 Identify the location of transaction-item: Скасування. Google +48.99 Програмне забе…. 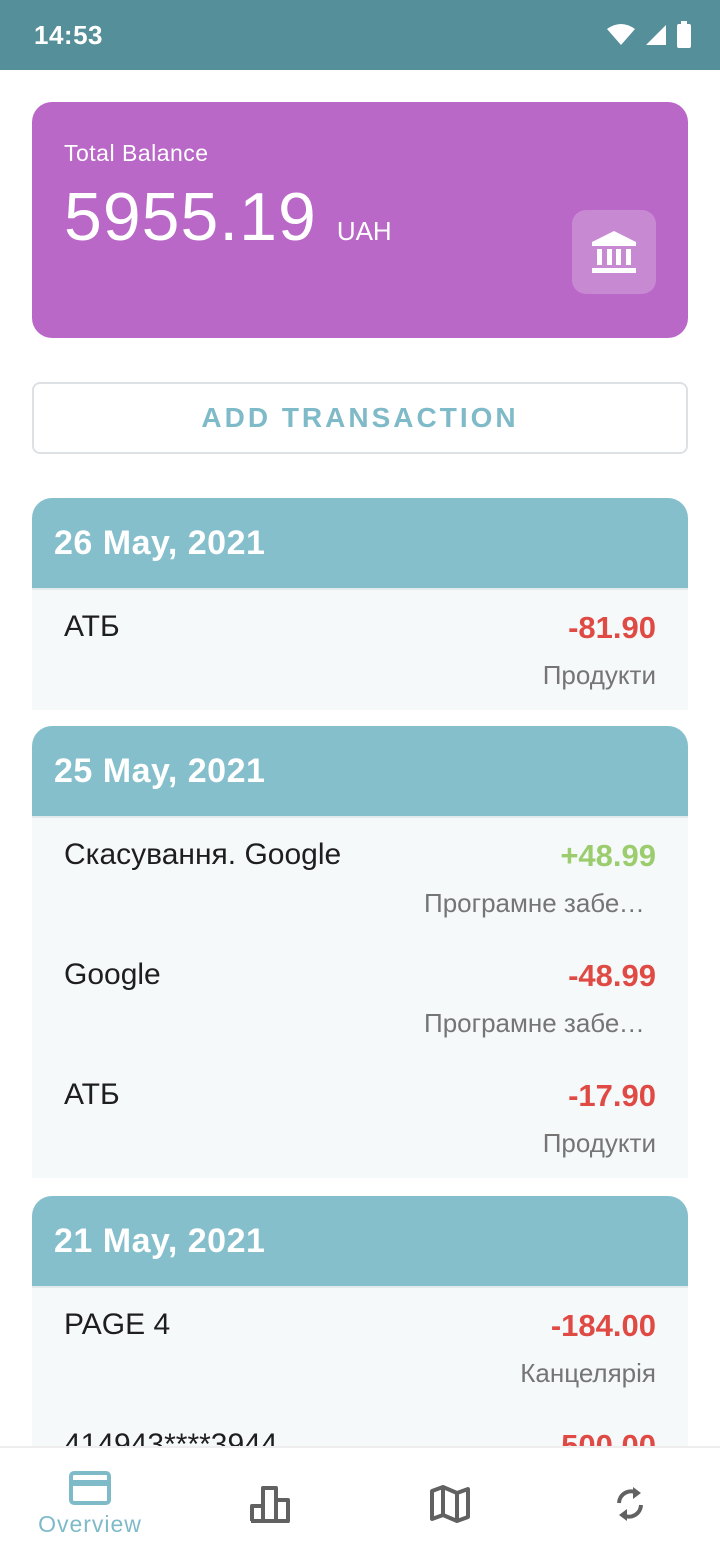
(360, 878).